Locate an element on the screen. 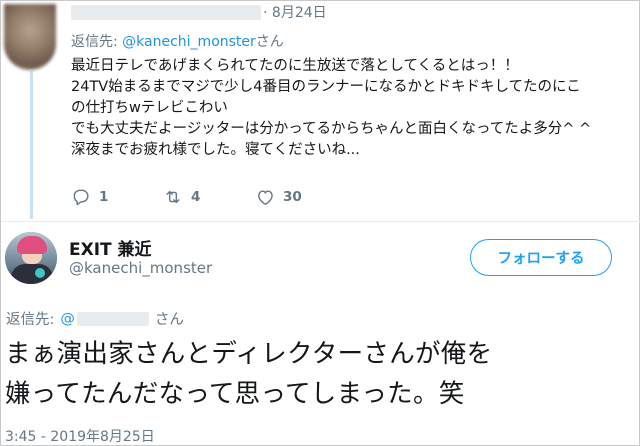  tweet-timestamp: 3:45 - 2019年8月25日 is located at coordinates (80, 436).